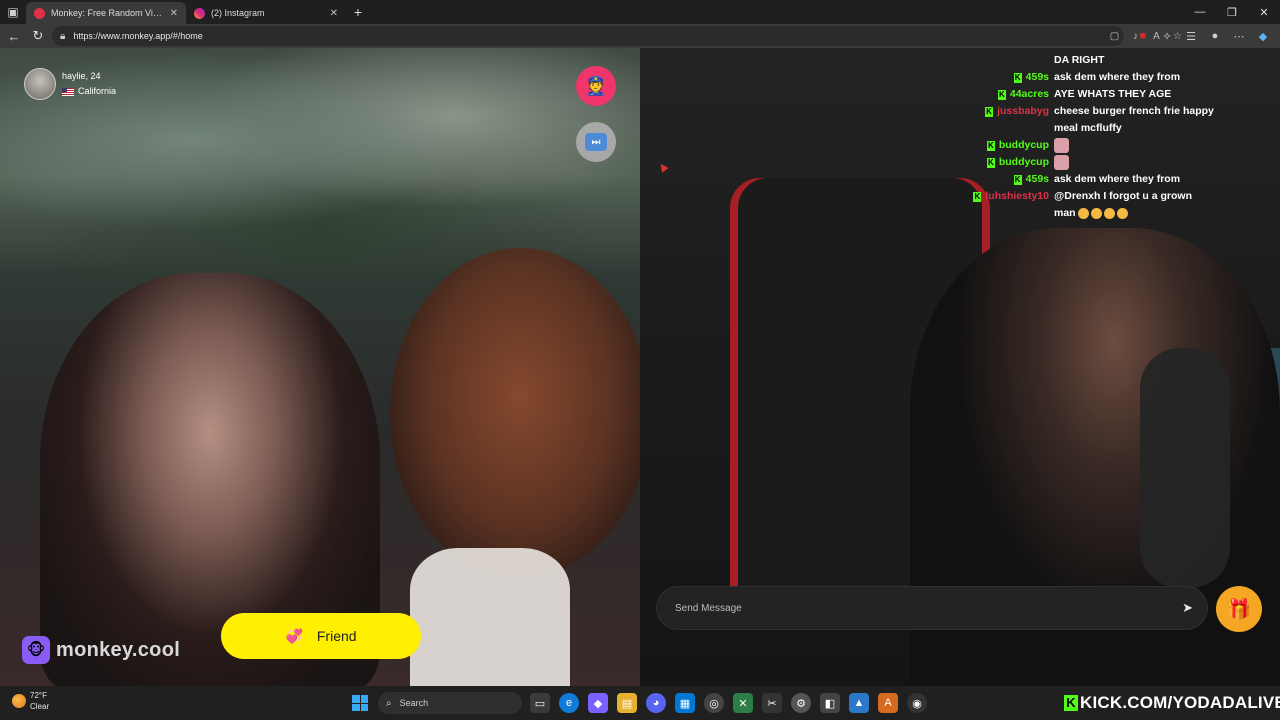 Image resolution: width=1280 pixels, height=720 pixels. Describe the element at coordinates (81, 76) in the screenshot. I see `stranger-name-age: haylie, 24` at that location.